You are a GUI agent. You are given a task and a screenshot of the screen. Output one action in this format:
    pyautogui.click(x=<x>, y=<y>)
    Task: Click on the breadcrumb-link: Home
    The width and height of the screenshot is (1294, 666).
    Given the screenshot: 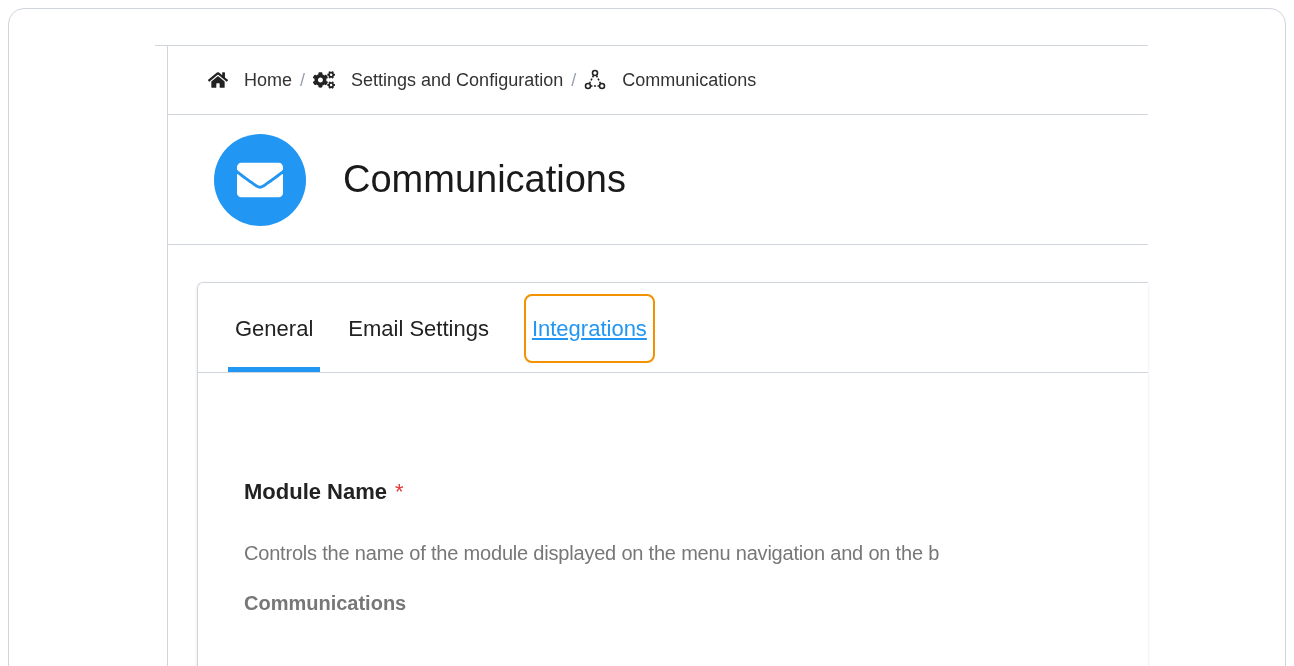 What is the action you would take?
    pyautogui.click(x=268, y=80)
    